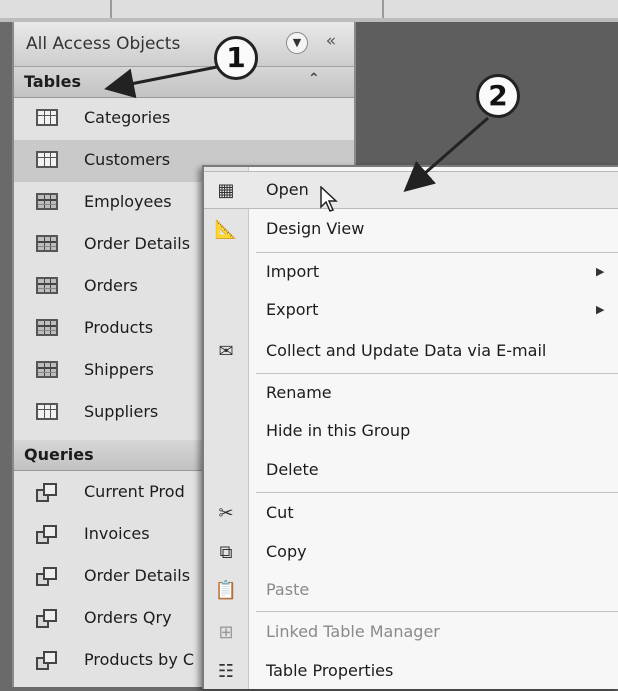 This screenshot has width=618, height=691. Describe the element at coordinates (296, 128) in the screenshot. I see `callout-arrows` at that location.